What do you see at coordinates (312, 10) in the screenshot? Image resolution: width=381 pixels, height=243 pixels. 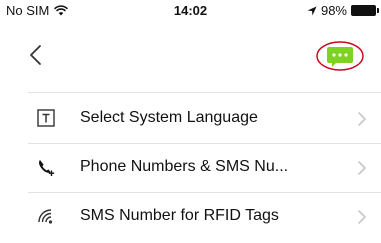 I see `location-arrow-icon` at bounding box center [312, 10].